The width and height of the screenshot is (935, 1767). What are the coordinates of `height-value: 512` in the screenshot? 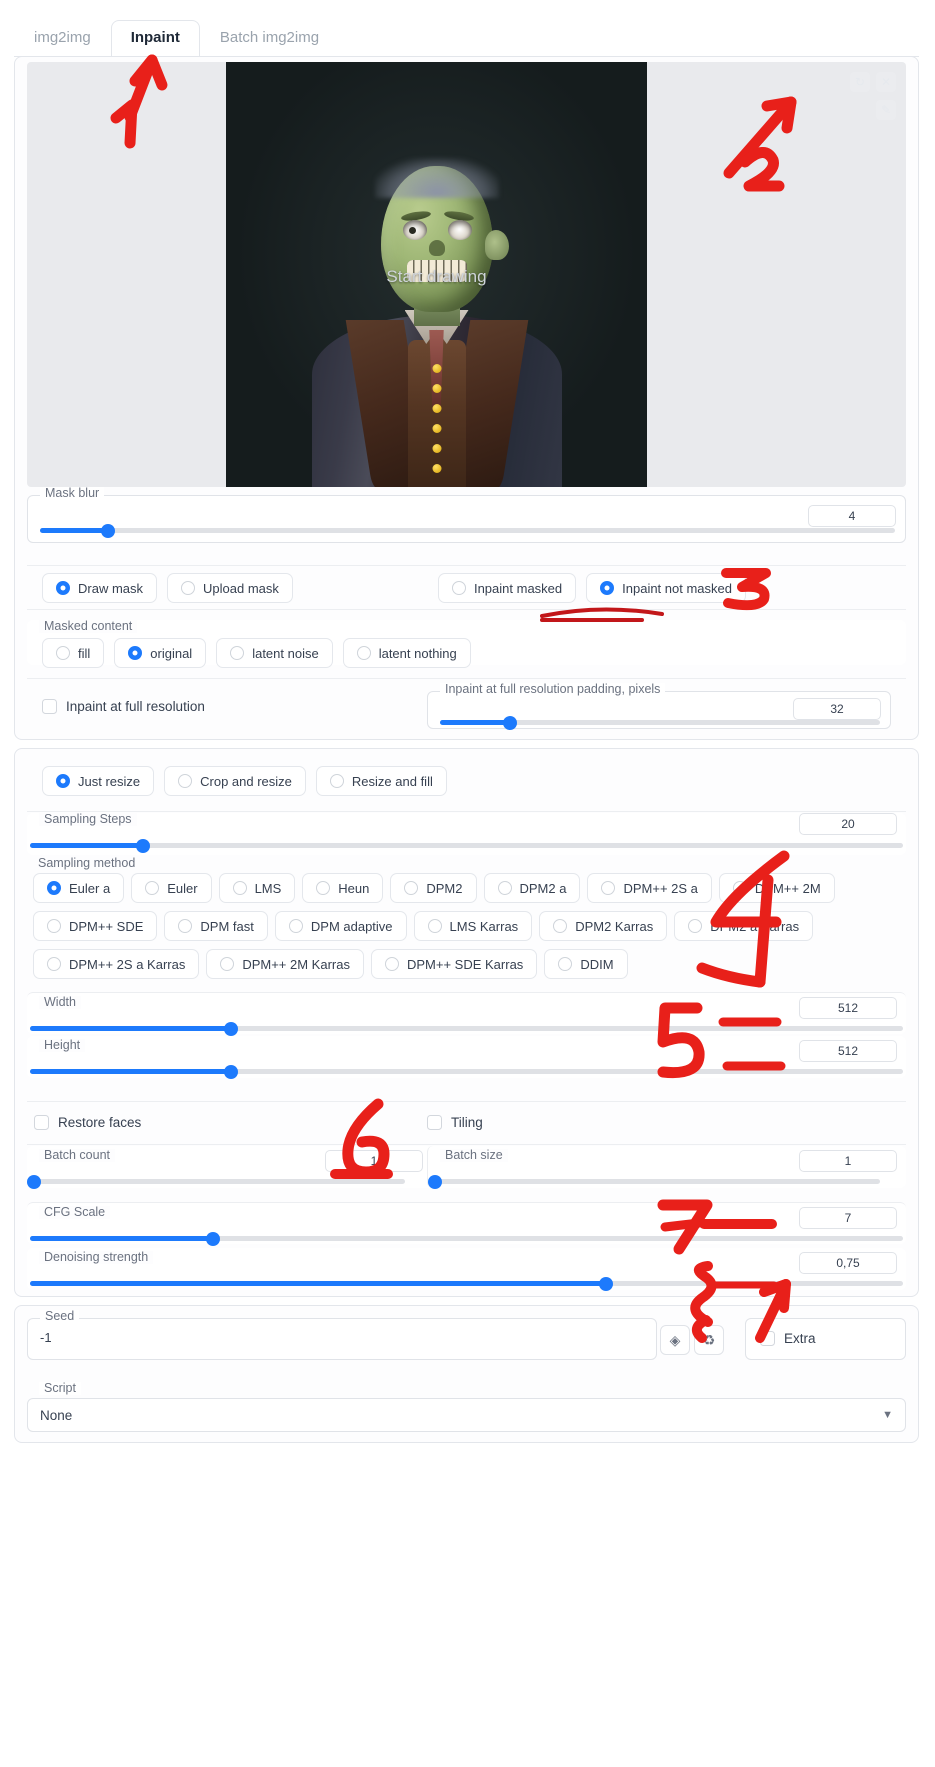 It's located at (848, 1051).